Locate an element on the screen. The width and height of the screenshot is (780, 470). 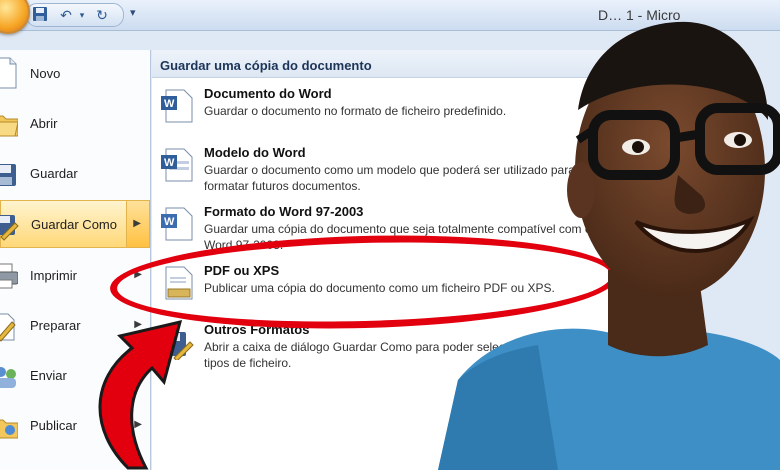
option-title: Formato do Word 97-2003 is located at coordinates (284, 211).